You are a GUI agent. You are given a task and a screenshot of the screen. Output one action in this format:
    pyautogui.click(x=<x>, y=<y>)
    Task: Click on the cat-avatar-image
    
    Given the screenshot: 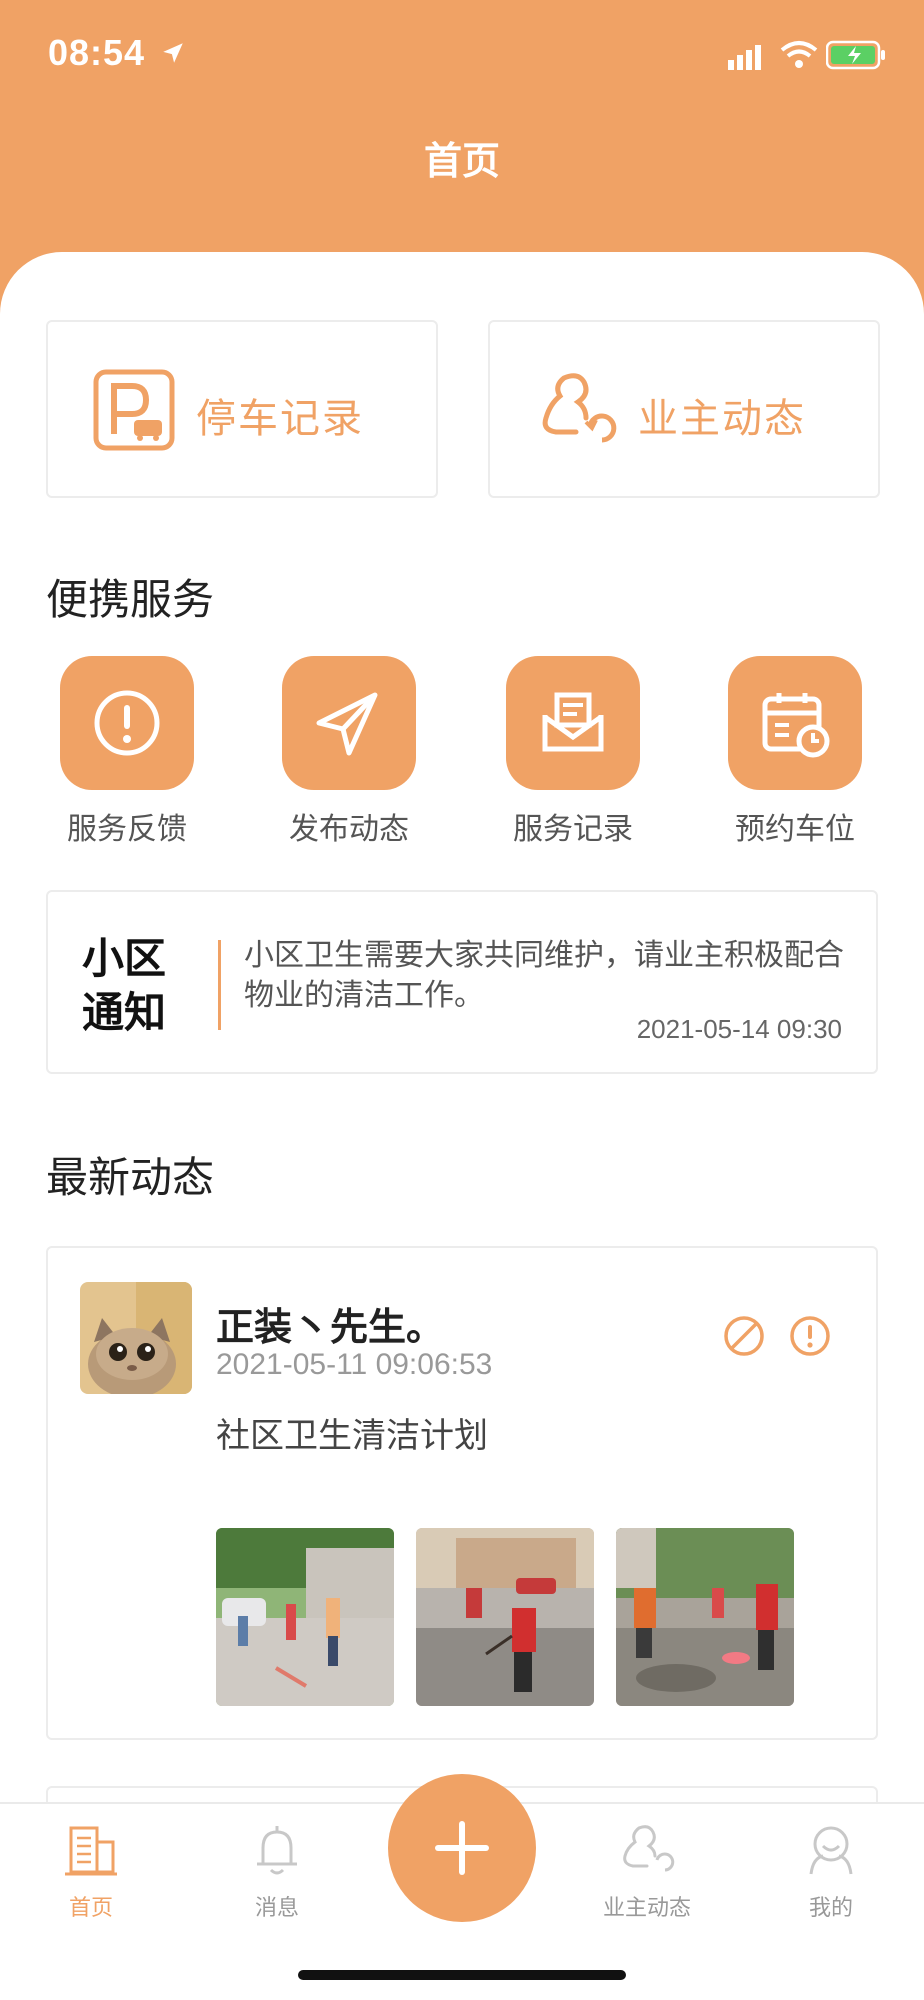 What is the action you would take?
    pyautogui.click(x=136, y=1338)
    